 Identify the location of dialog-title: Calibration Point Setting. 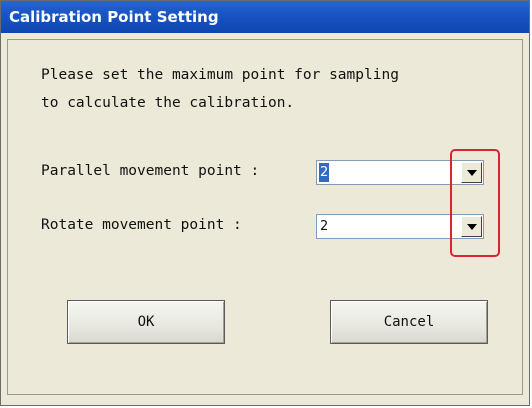
(265, 17).